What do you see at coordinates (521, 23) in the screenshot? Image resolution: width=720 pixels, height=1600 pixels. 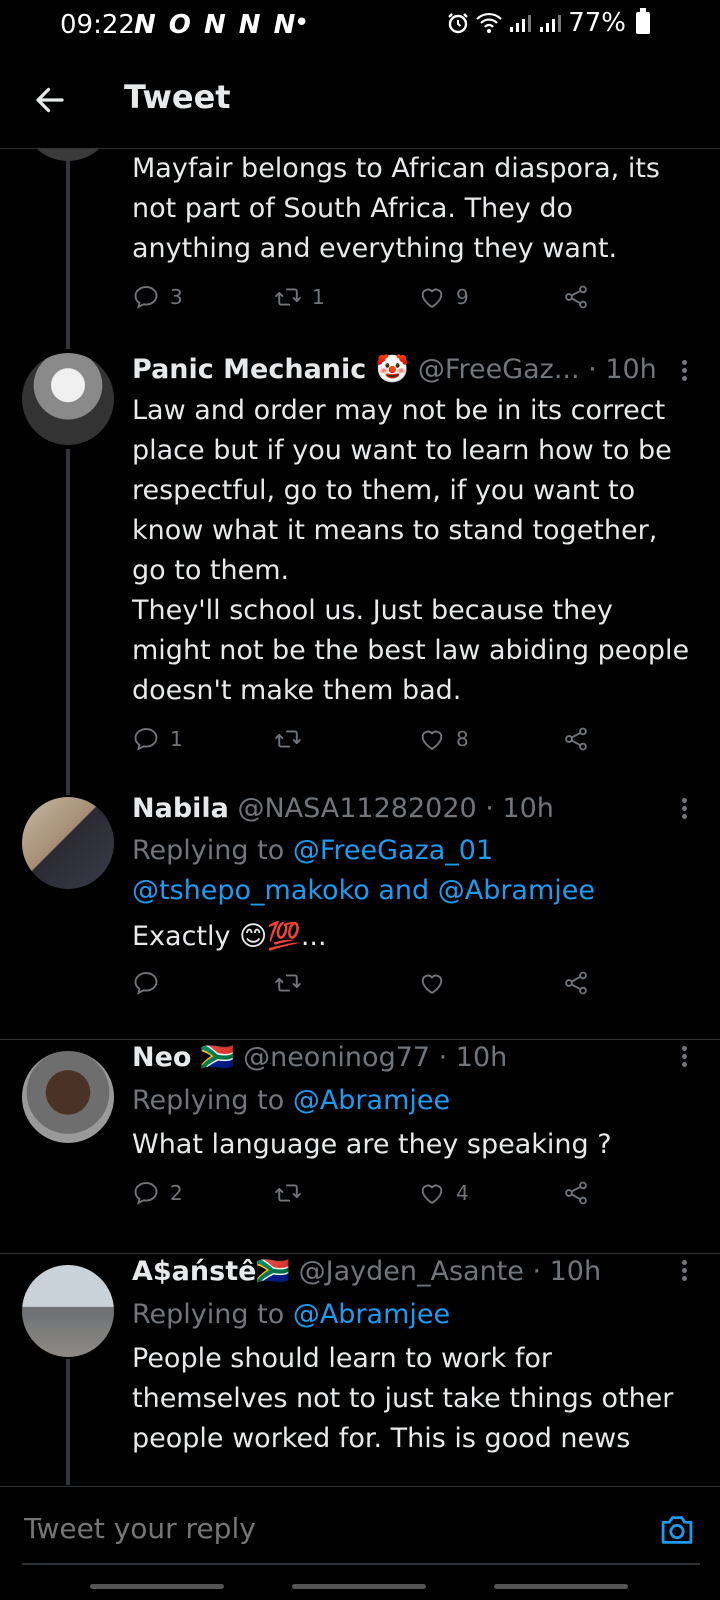 I see `signal-icon` at bounding box center [521, 23].